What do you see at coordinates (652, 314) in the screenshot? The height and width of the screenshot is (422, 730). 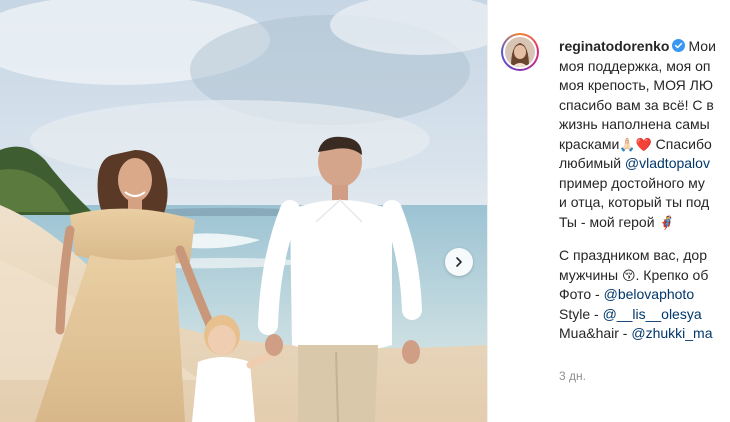 I see `mention-link: @__lis__olesya` at bounding box center [652, 314].